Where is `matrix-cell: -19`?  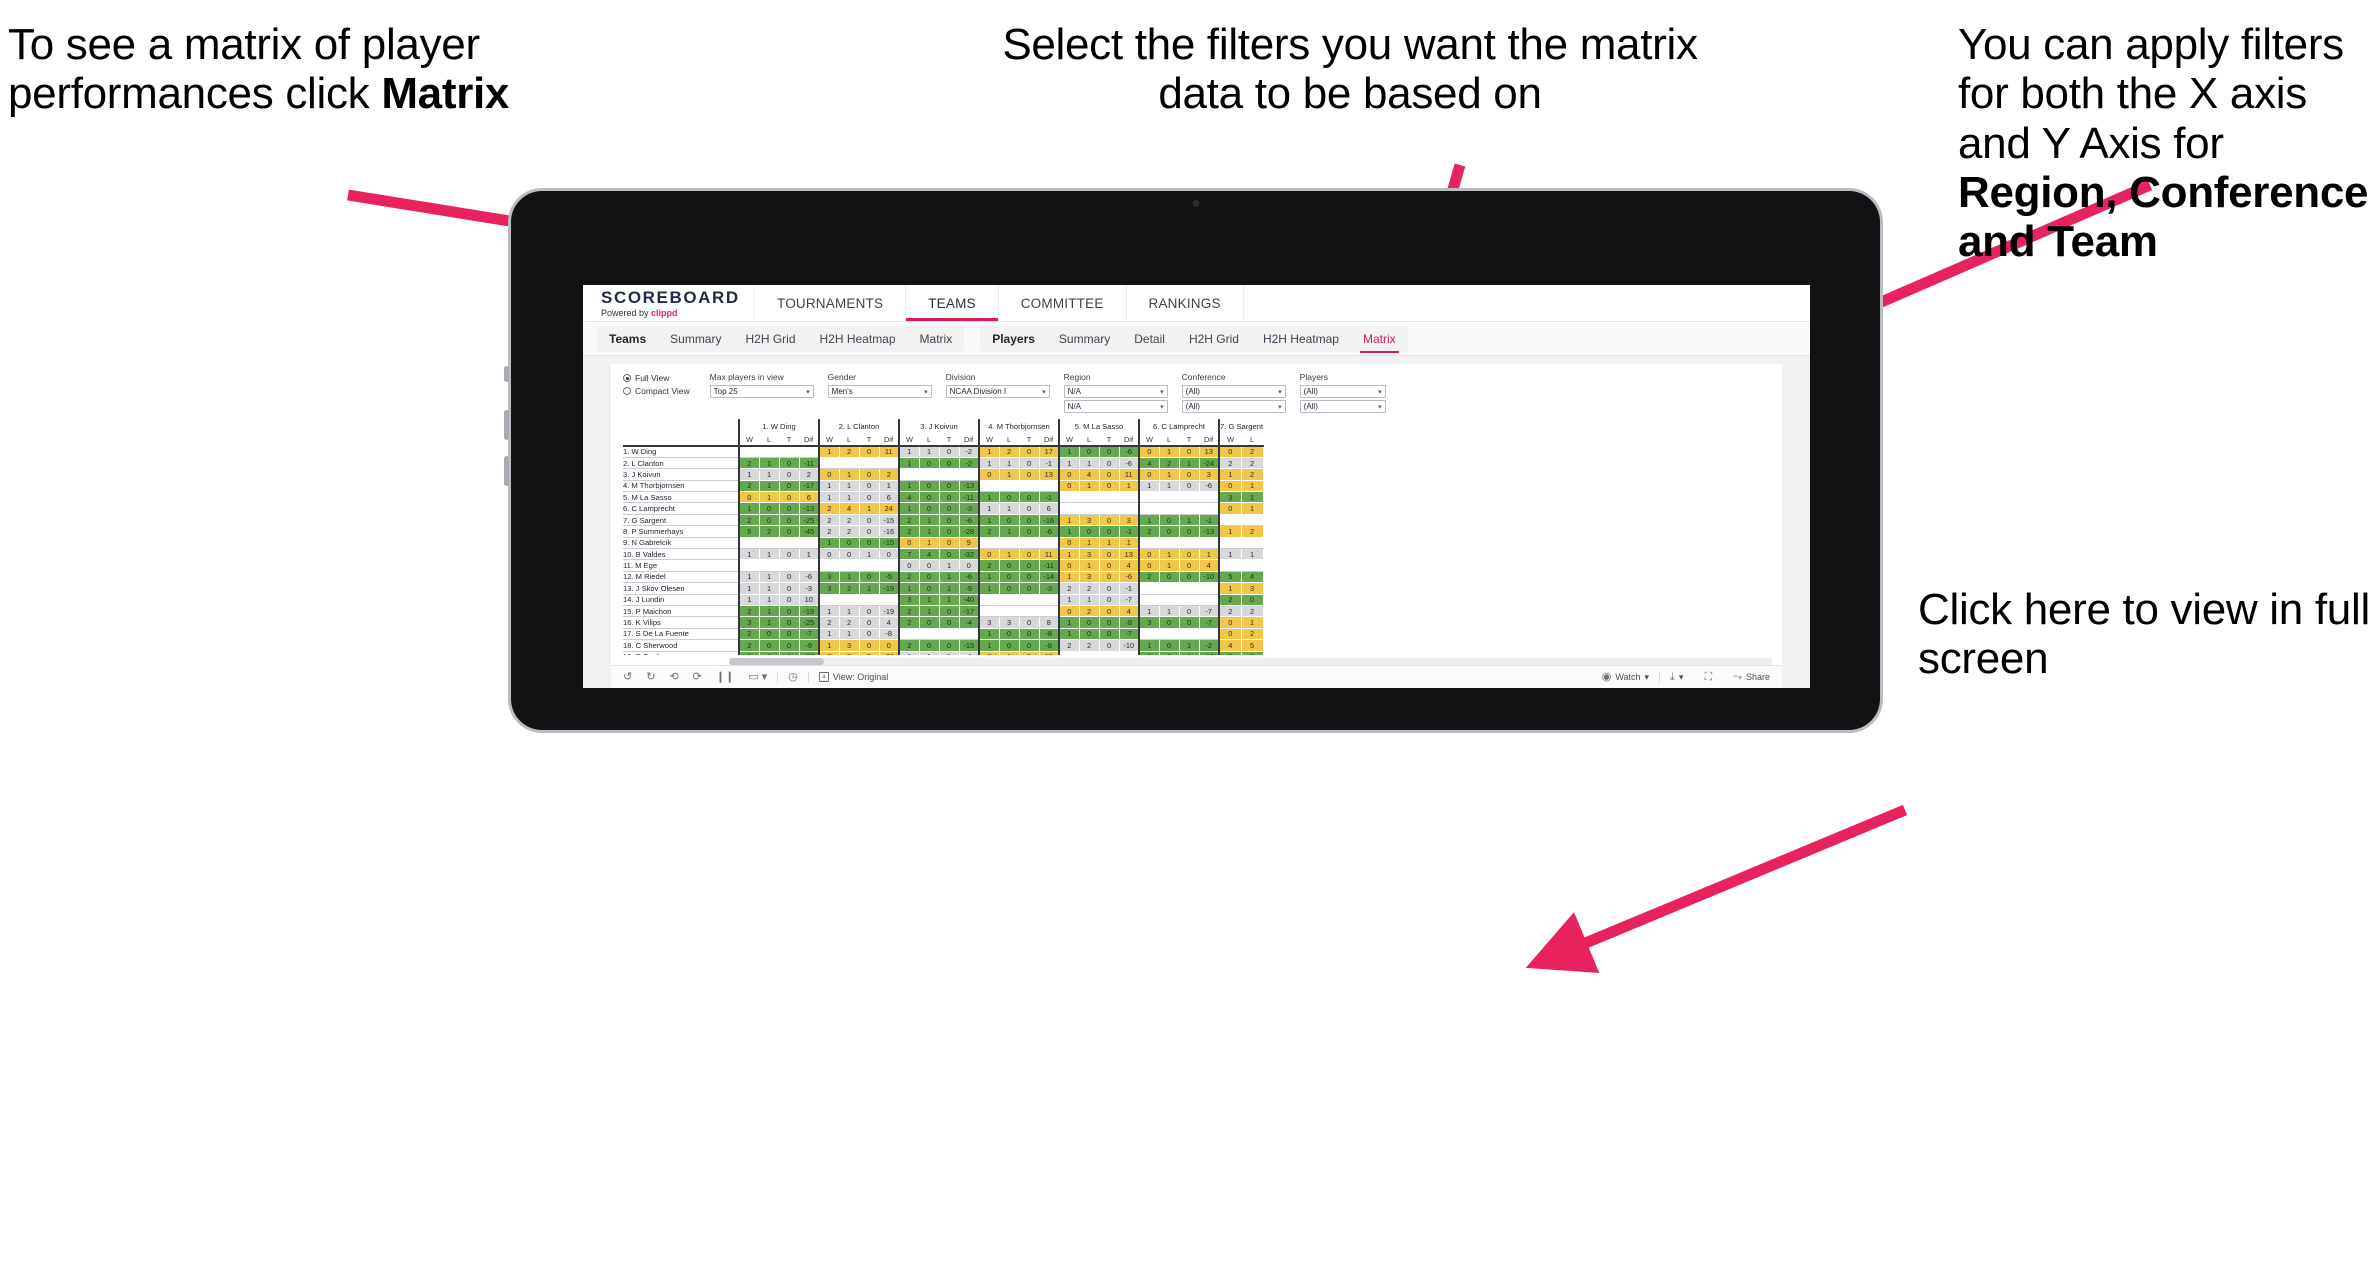 matrix-cell: -19 is located at coordinates (809, 611).